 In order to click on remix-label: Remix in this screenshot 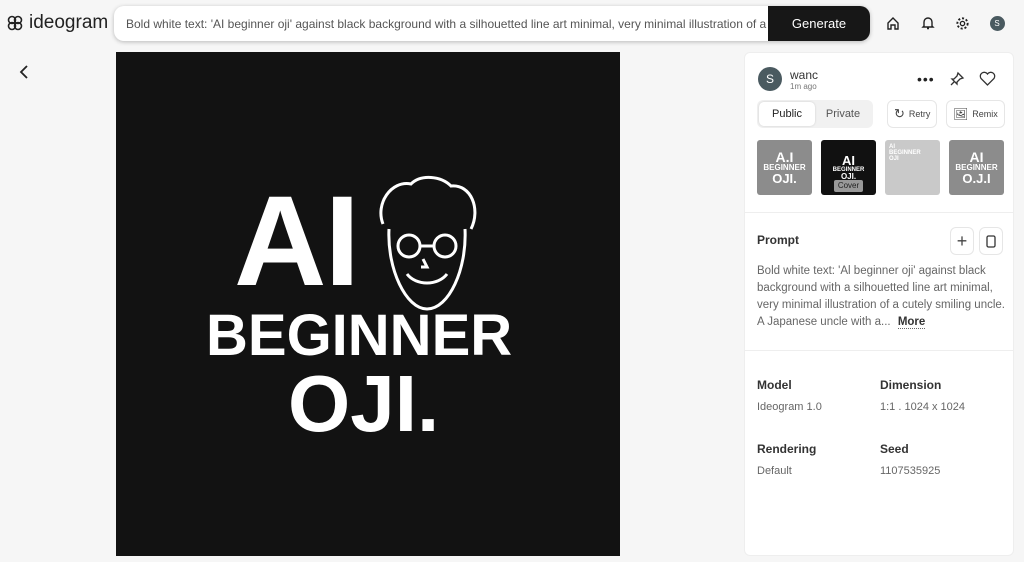, I will do `click(985, 114)`.